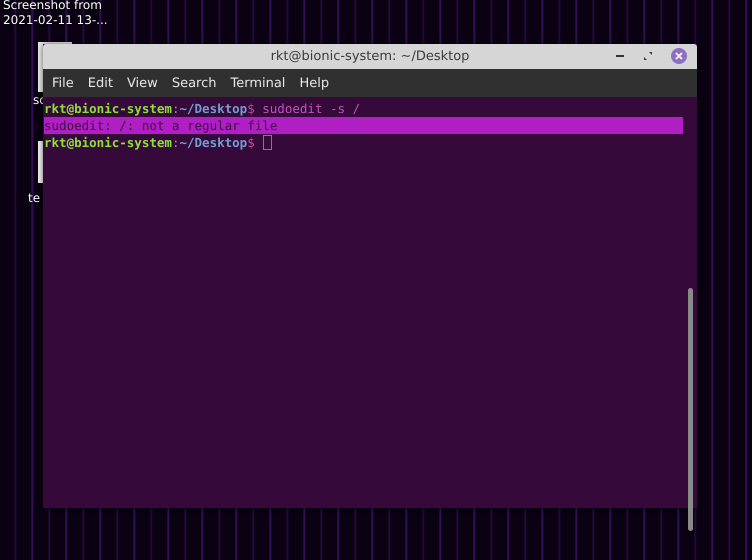 This screenshot has height=560, width=752. Describe the element at coordinates (317, 83) in the screenshot. I see `menu-item: Help` at that location.